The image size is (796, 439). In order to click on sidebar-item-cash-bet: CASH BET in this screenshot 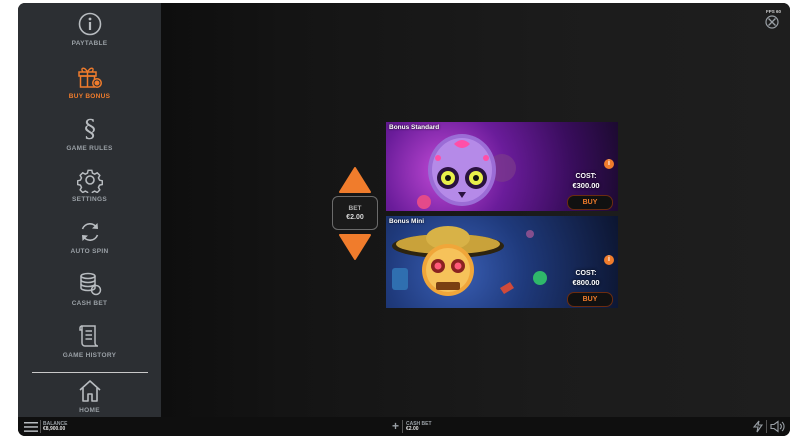, I will do `click(89, 296)`.